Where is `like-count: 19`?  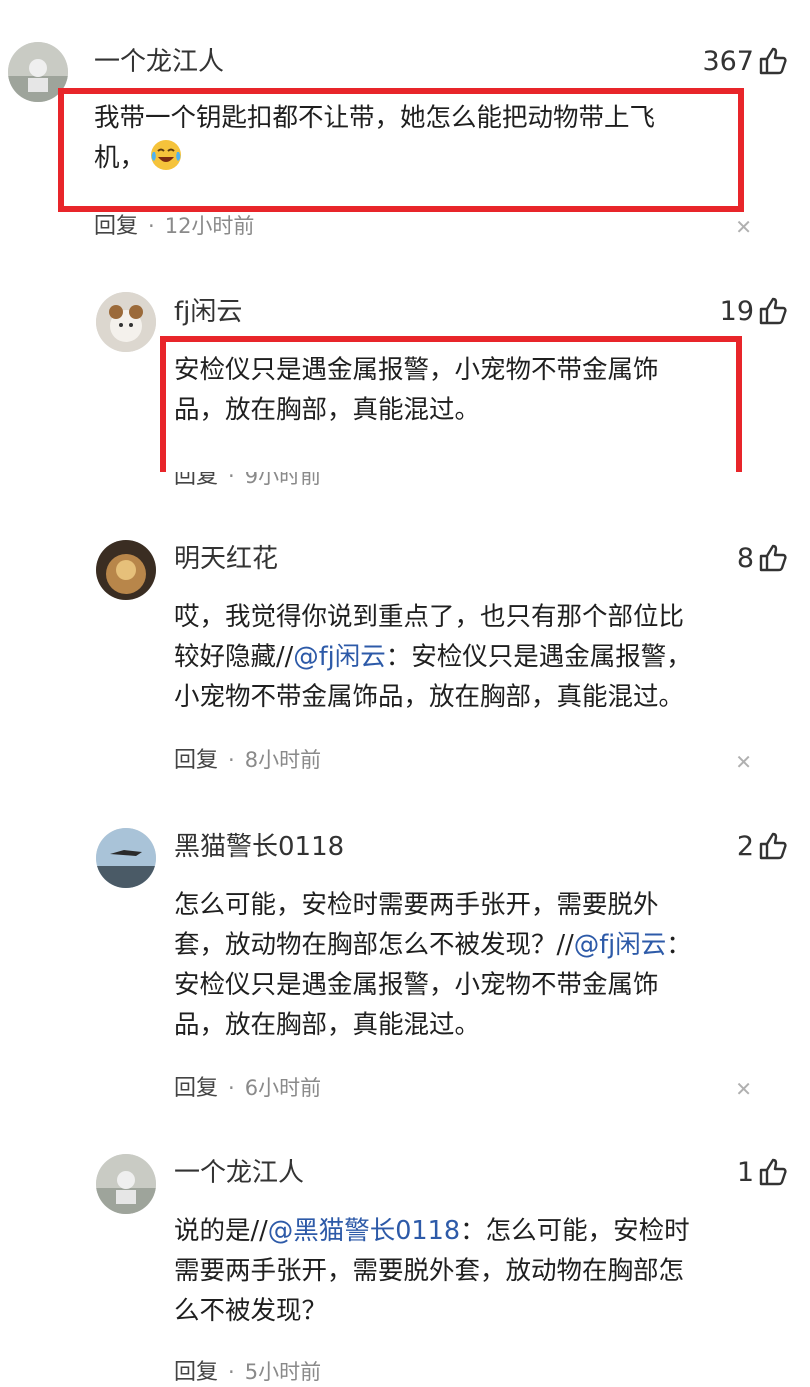 like-count: 19 is located at coordinates (736, 311).